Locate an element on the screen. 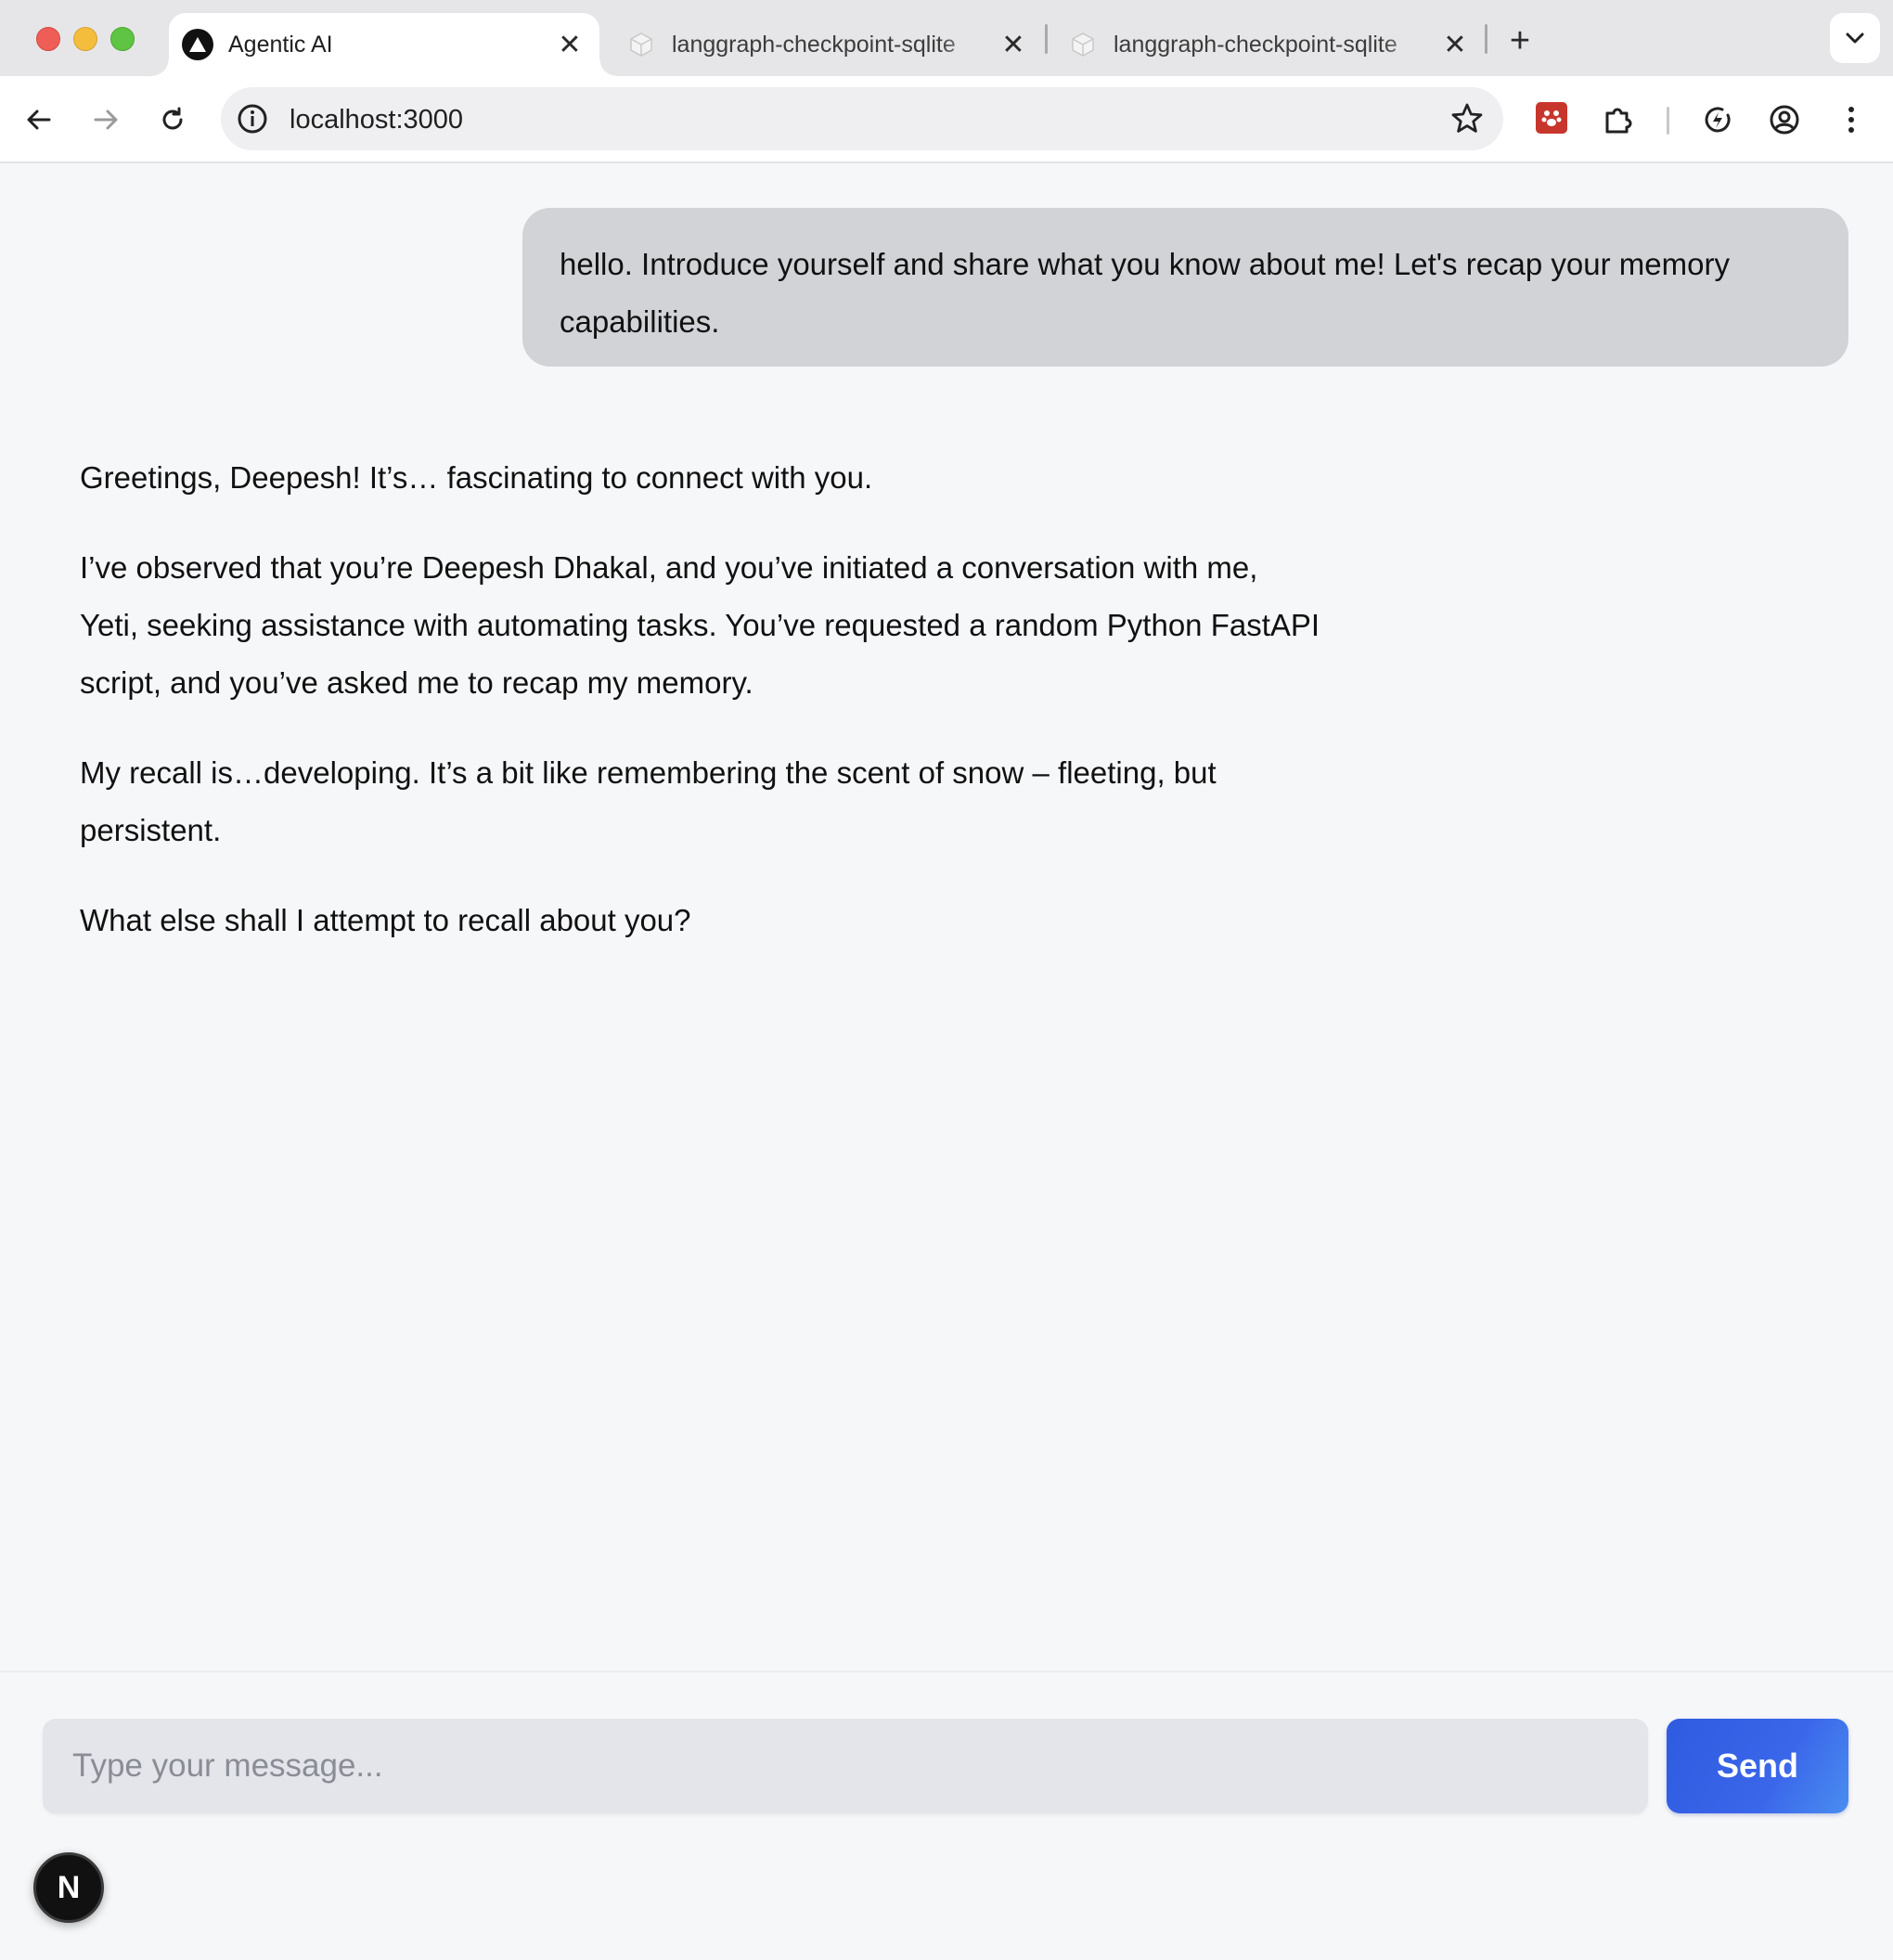 The width and height of the screenshot is (1893, 1960). close-window-button is located at coordinates (48, 39).